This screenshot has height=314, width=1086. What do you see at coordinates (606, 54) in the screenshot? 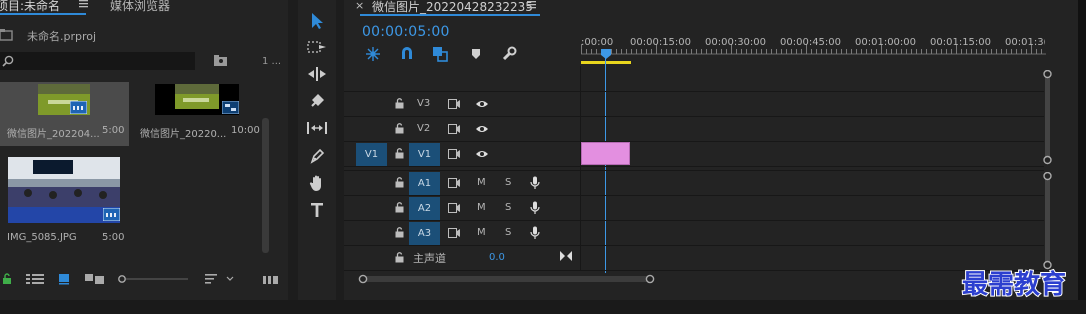
I see `playhead-handle-icon` at bounding box center [606, 54].